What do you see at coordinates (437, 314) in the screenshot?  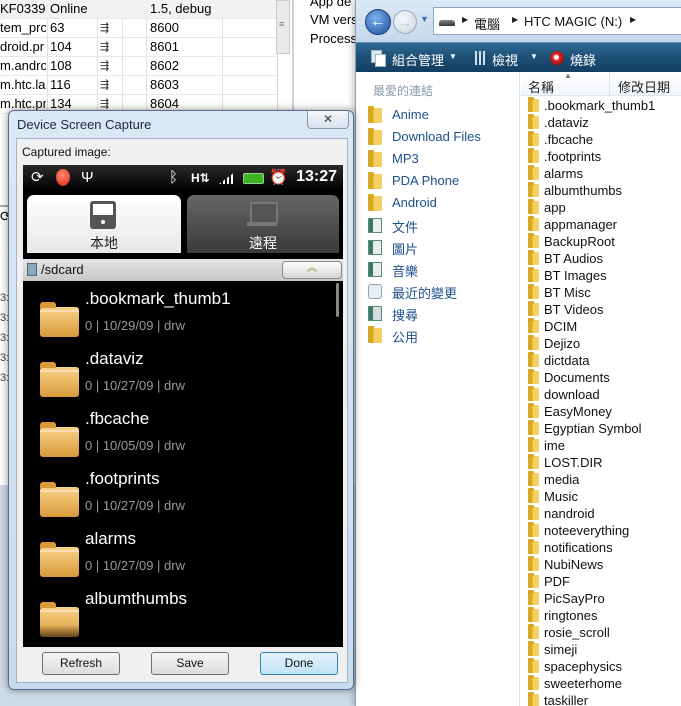 I see `nav-item: 搜尋` at bounding box center [437, 314].